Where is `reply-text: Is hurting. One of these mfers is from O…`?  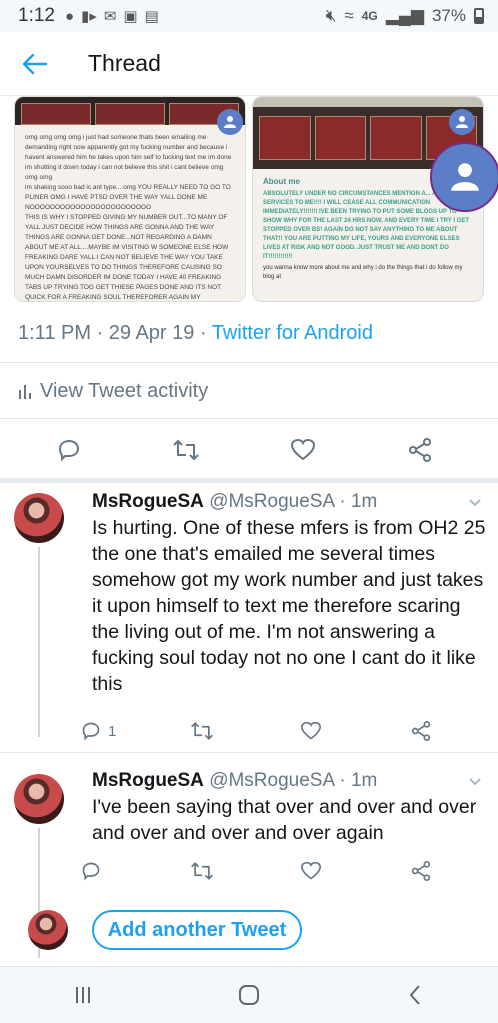 reply-text: Is hurting. One of these mfers is from O… is located at coordinates (289, 606).